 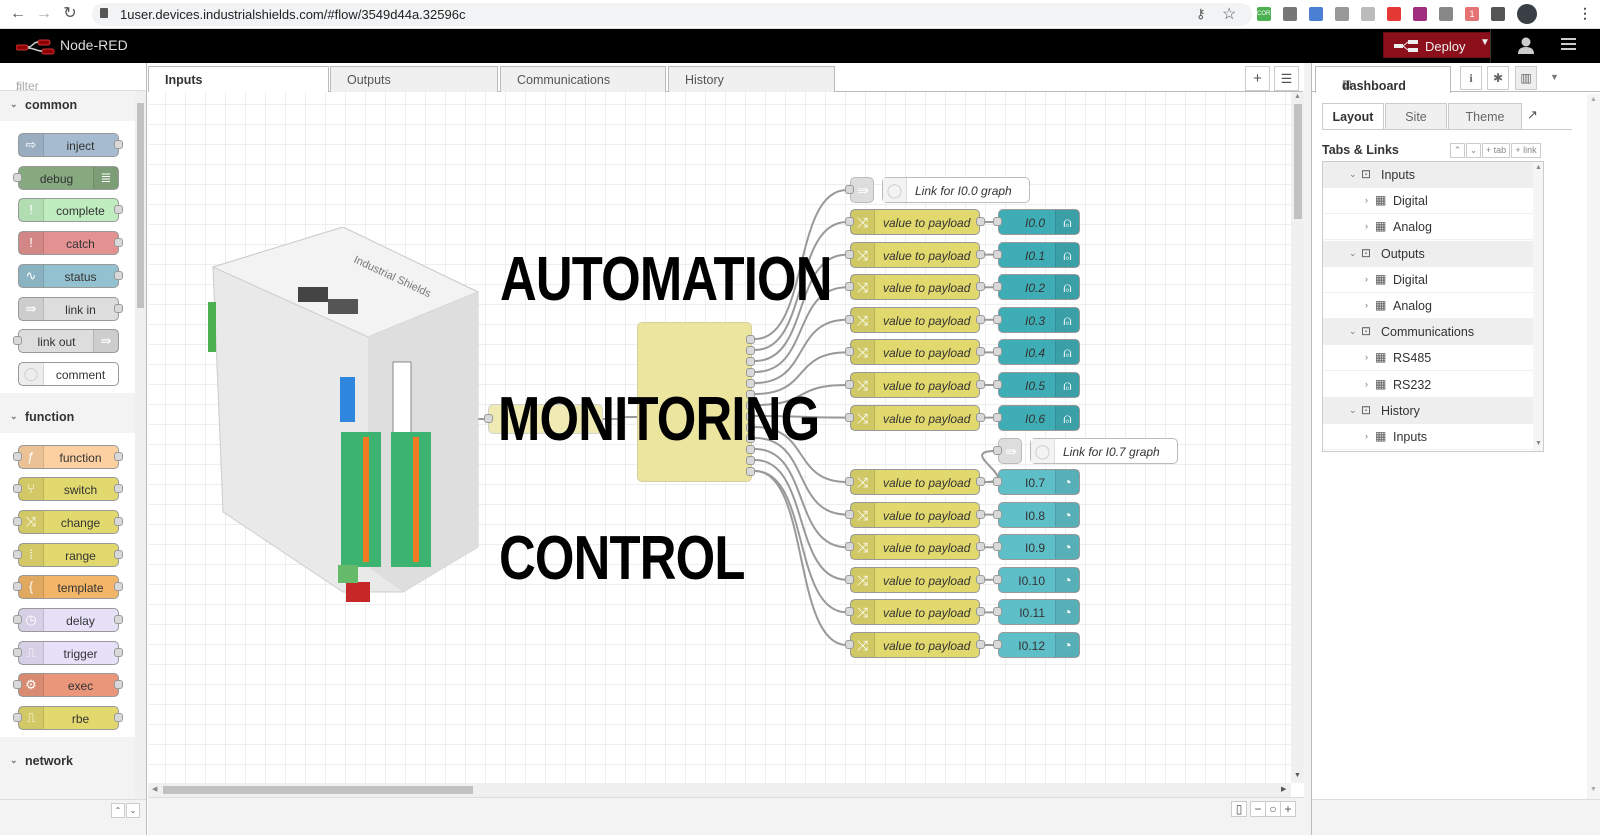 What do you see at coordinates (1258, 809) in the screenshot?
I see `zoom-out-button: −` at bounding box center [1258, 809].